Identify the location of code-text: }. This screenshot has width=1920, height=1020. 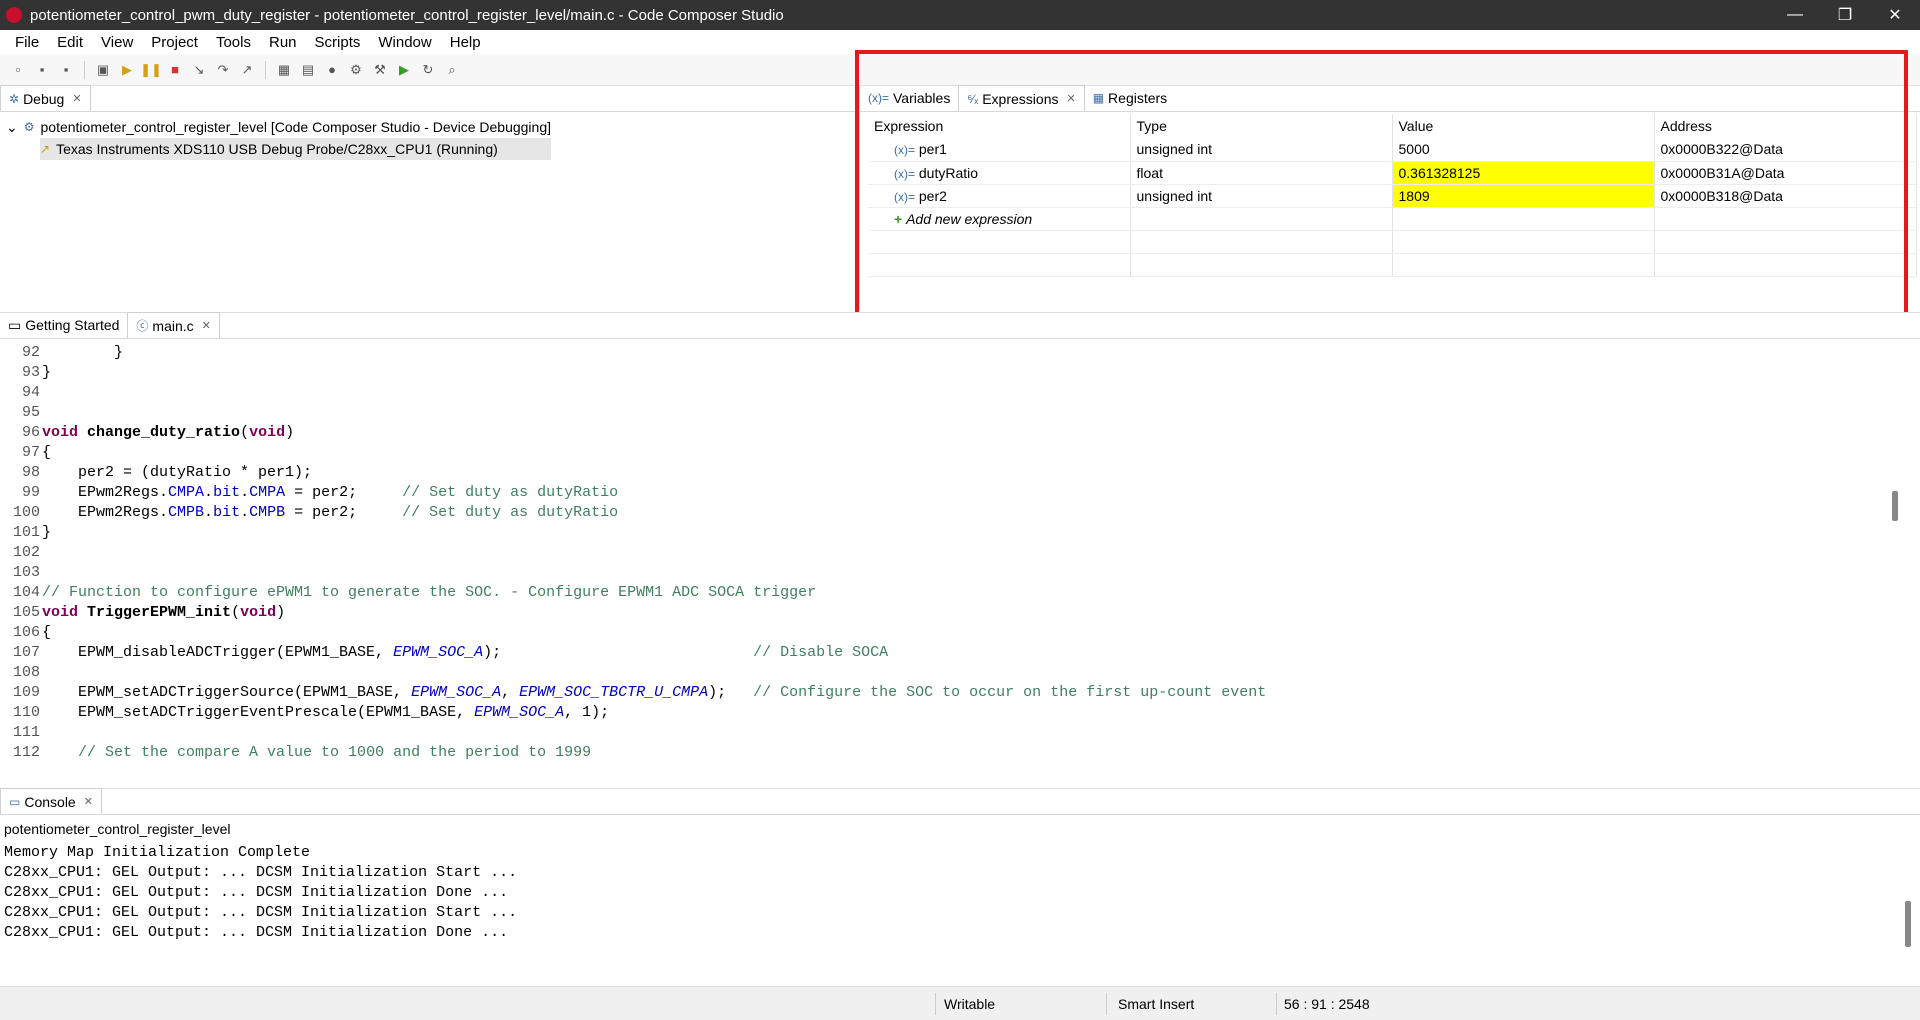
(83, 352).